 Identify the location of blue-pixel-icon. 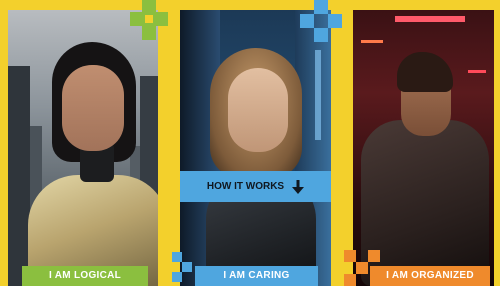
(321, 21).